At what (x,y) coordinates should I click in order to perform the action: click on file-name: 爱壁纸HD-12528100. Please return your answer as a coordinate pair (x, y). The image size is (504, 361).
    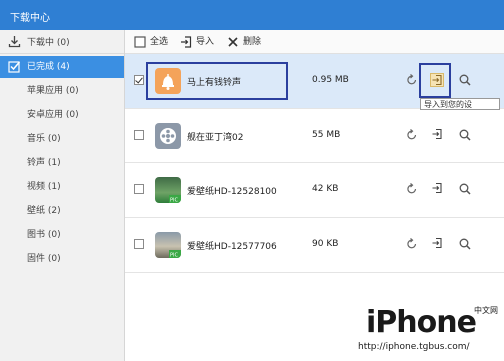
    Looking at the image, I should click on (232, 192).